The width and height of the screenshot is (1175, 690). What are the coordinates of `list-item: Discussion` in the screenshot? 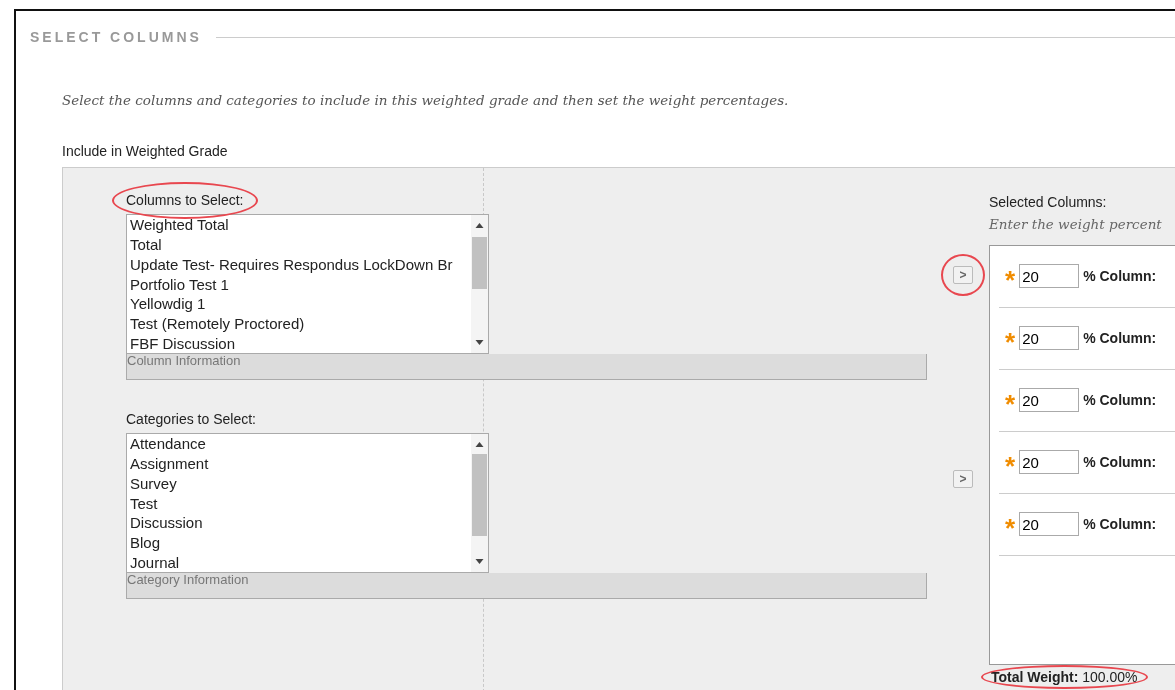 It's located at (300, 523).